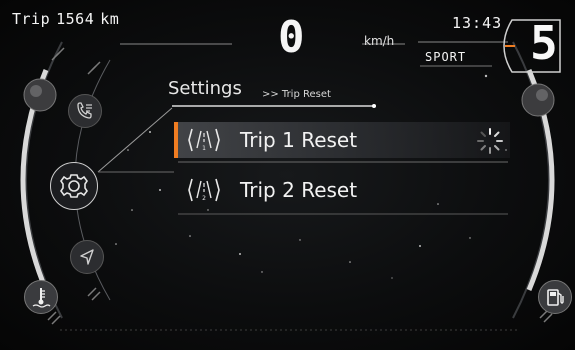  I want to click on breadcrumb: >> Trip Reset, so click(296, 94).